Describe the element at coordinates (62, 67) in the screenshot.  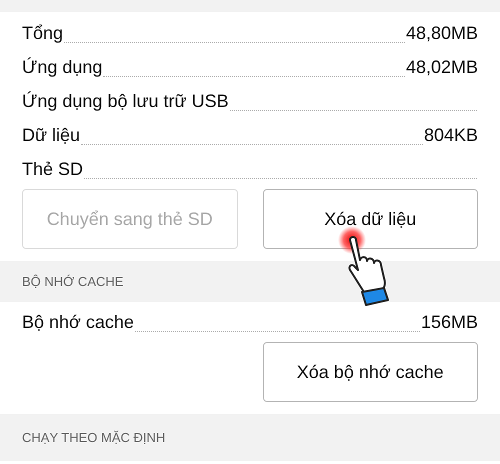
I see `row-label: Ứng dụng` at that location.